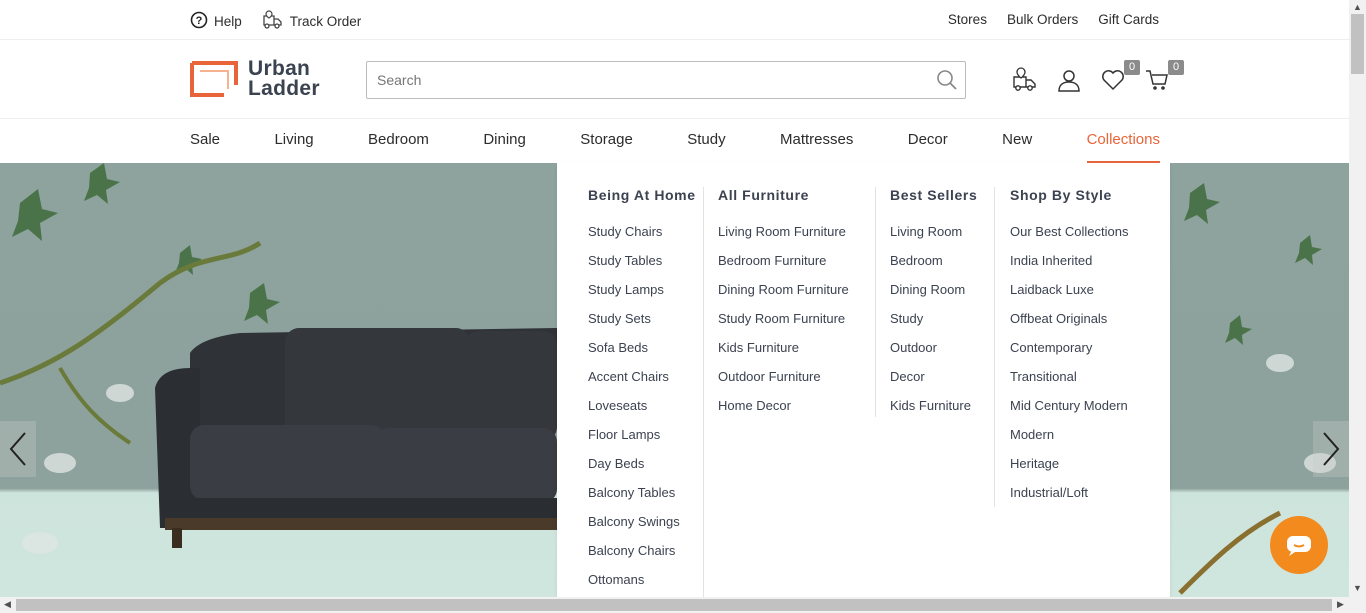 This screenshot has width=1366, height=613. I want to click on chevron-left-icon, so click(17, 449).